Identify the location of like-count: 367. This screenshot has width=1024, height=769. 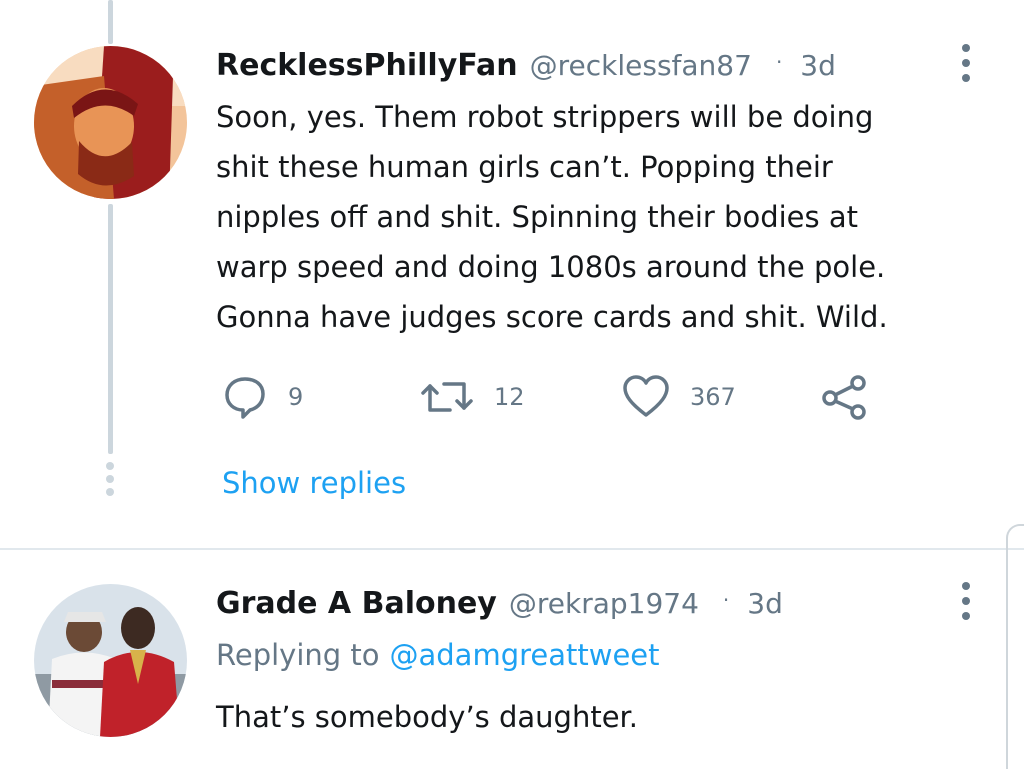
(713, 397).